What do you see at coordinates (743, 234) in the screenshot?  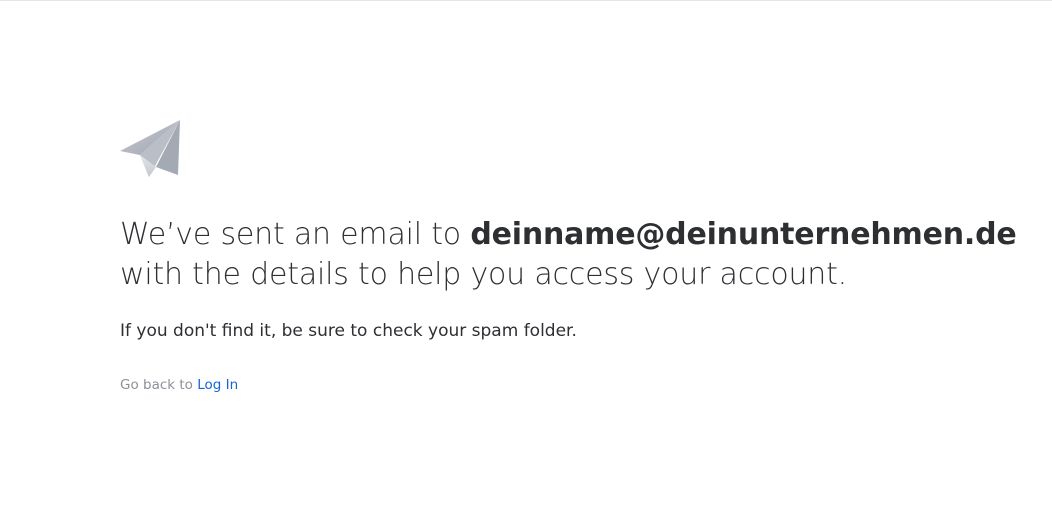 I see `email-address: deinname@deinunternehmen.de` at bounding box center [743, 234].